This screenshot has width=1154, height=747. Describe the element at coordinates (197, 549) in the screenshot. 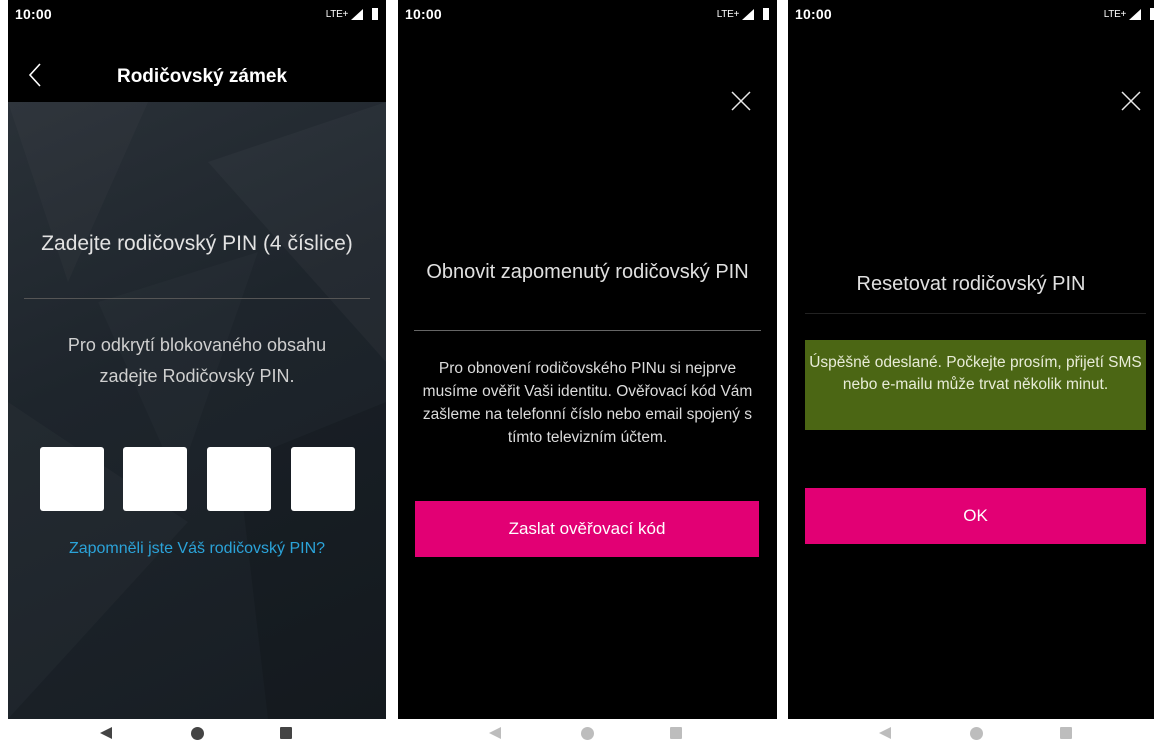

I see `forgot-pin-link: Zapomněli jste Váš rodičovský PIN?` at that location.